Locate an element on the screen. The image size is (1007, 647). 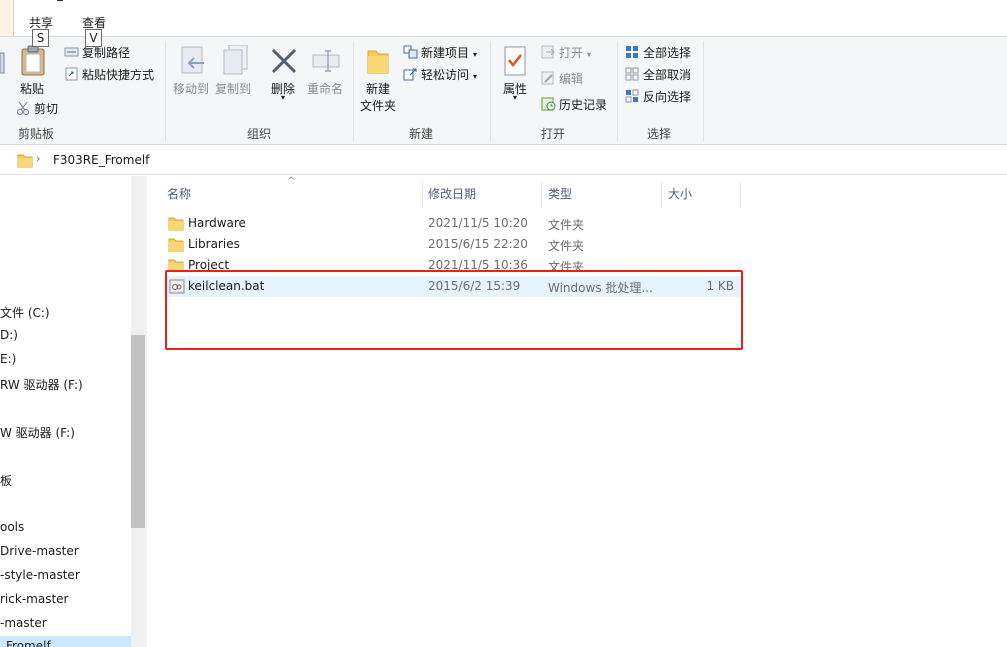
keytip-share: S is located at coordinates (40, 38).